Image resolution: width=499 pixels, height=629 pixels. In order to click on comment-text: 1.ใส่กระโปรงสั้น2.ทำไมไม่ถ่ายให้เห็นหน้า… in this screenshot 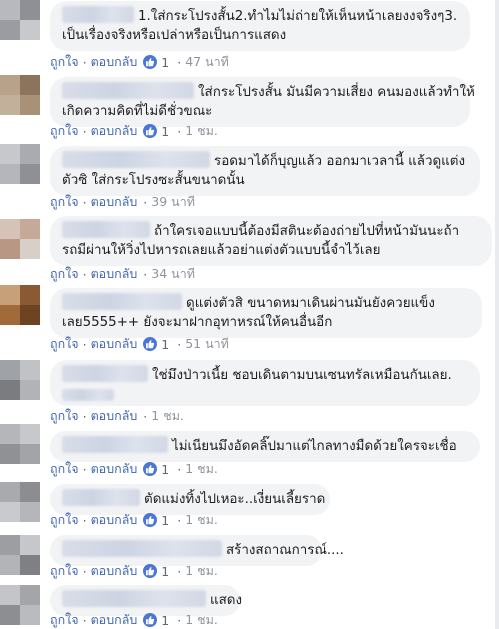, I will do `click(298, 16)`.